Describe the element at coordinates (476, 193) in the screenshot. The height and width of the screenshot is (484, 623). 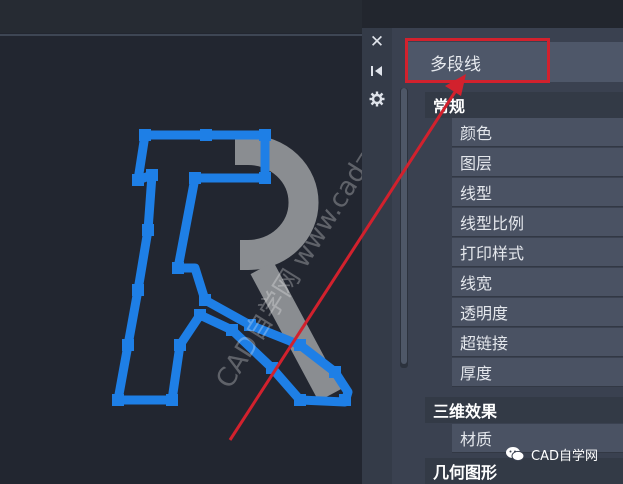
I see `prop-label: 线型` at that location.